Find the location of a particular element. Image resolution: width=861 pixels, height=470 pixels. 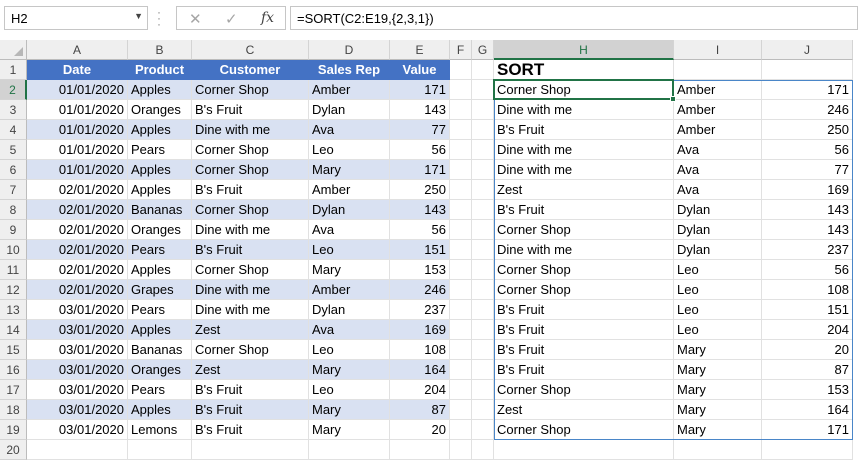

column-header-e: E is located at coordinates (420, 50).